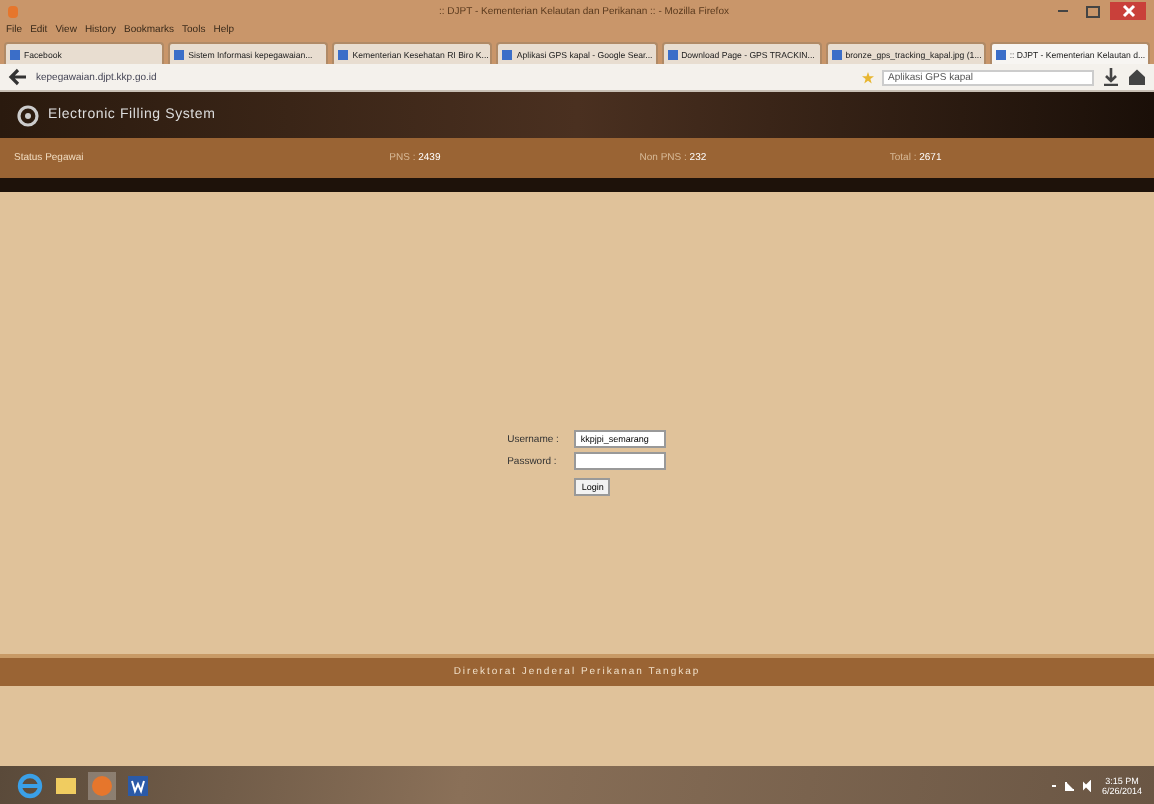 The width and height of the screenshot is (1154, 804). What do you see at coordinates (1111, 77) in the screenshot?
I see `download-icon` at bounding box center [1111, 77].